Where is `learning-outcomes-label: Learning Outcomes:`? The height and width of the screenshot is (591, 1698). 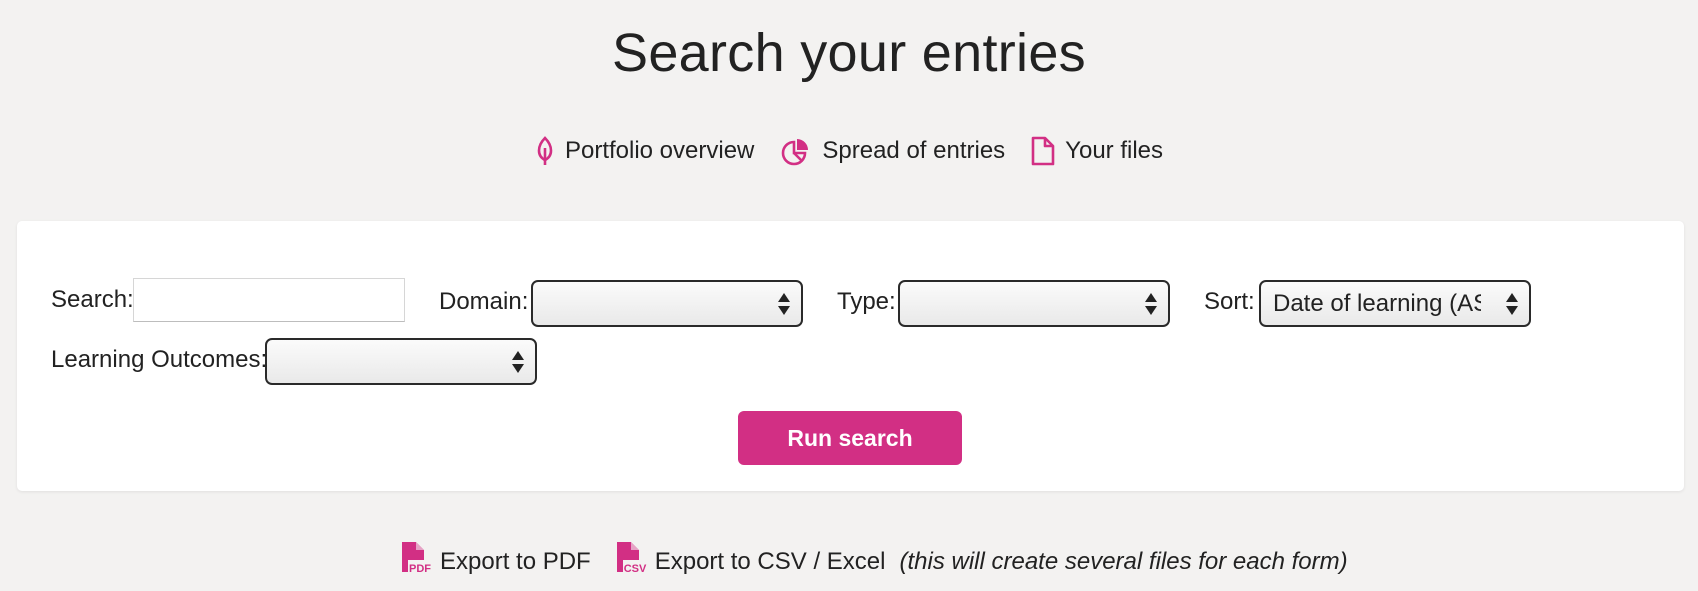
learning-outcomes-label: Learning Outcomes: is located at coordinates (159, 359).